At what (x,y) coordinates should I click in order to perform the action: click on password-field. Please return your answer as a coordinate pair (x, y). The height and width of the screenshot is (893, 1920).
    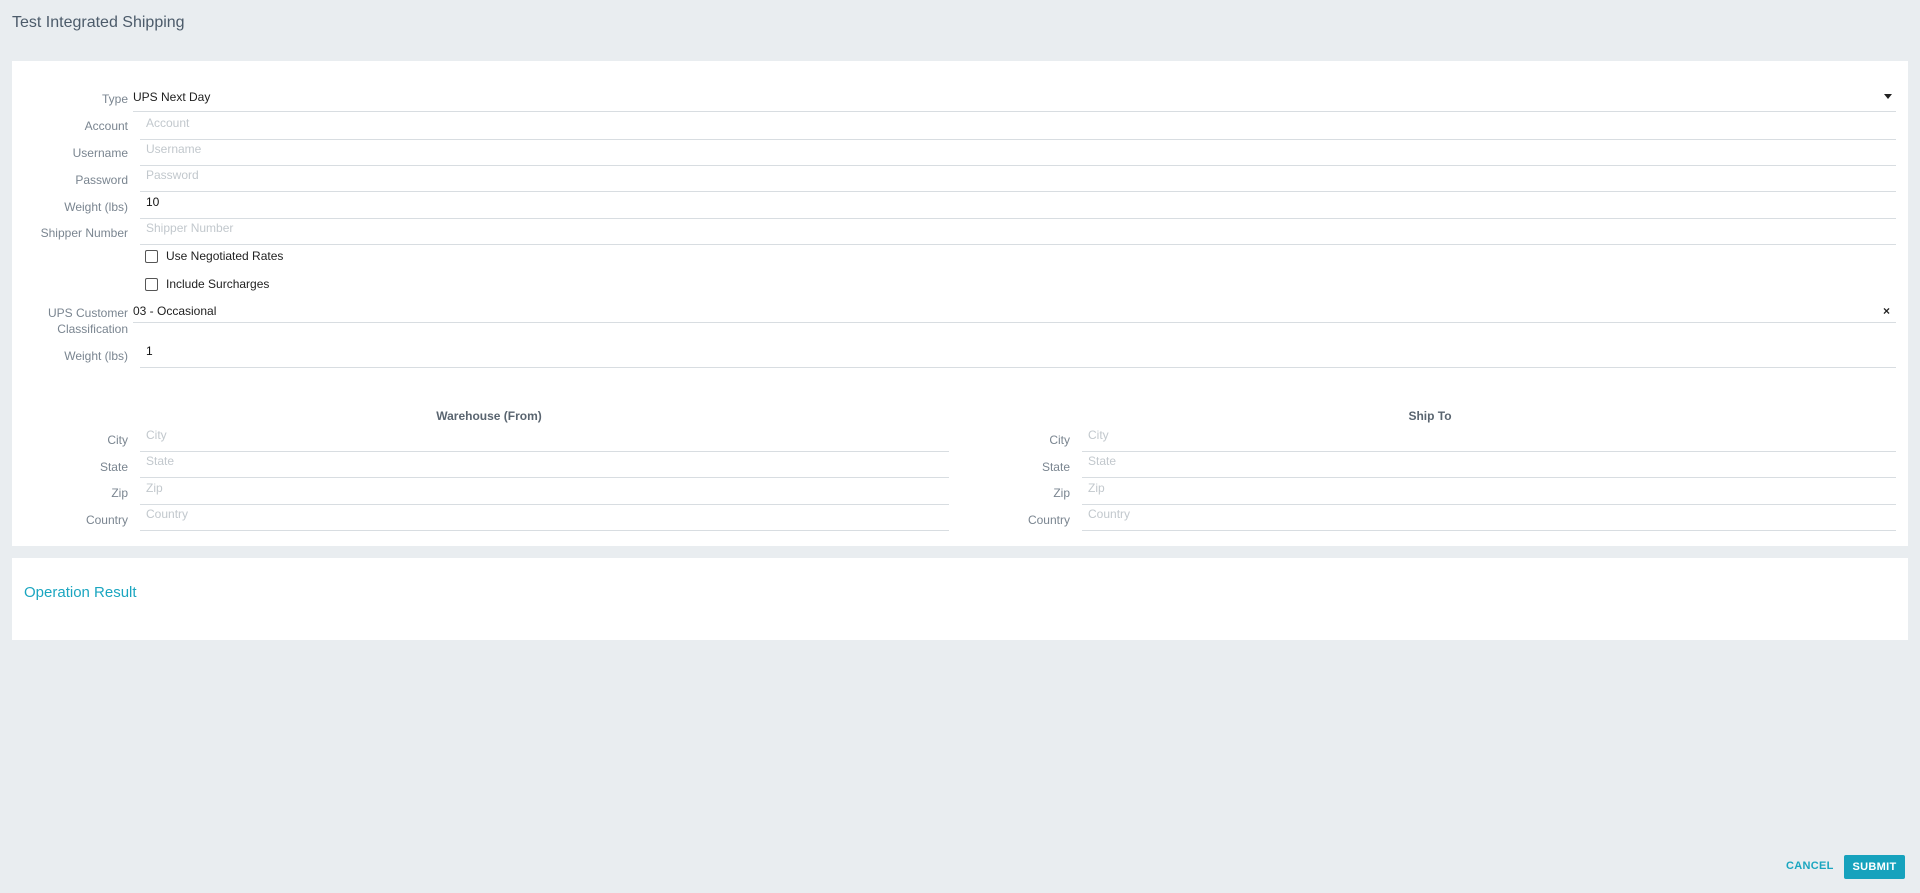
    Looking at the image, I should click on (1018, 178).